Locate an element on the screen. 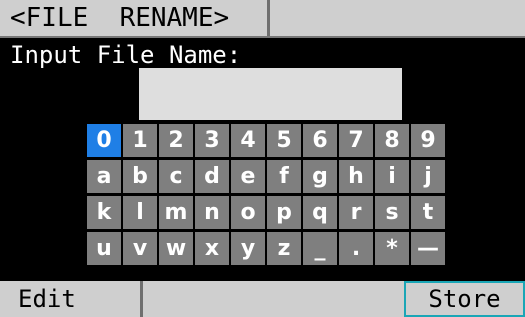 The width and height of the screenshot is (525, 317). key: x is located at coordinates (212, 248).